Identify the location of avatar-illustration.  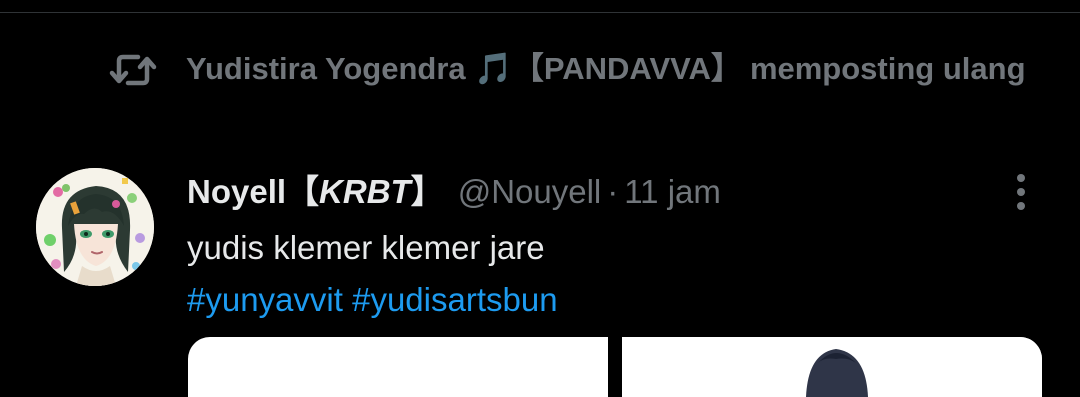
(95, 227).